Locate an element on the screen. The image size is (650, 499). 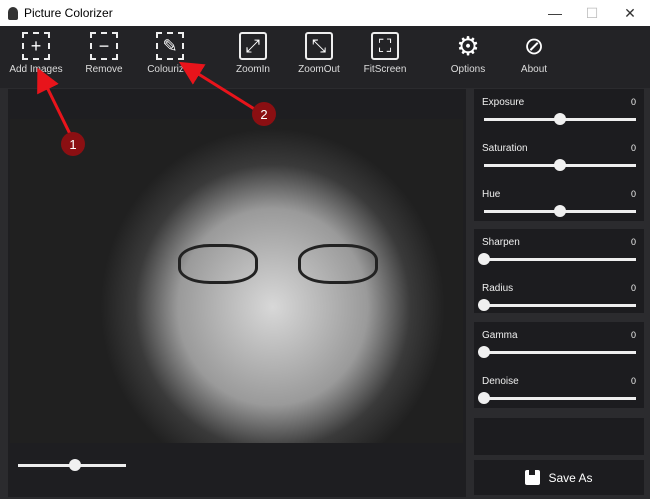
badge-2-label: 2 is located at coordinates (263, 114).